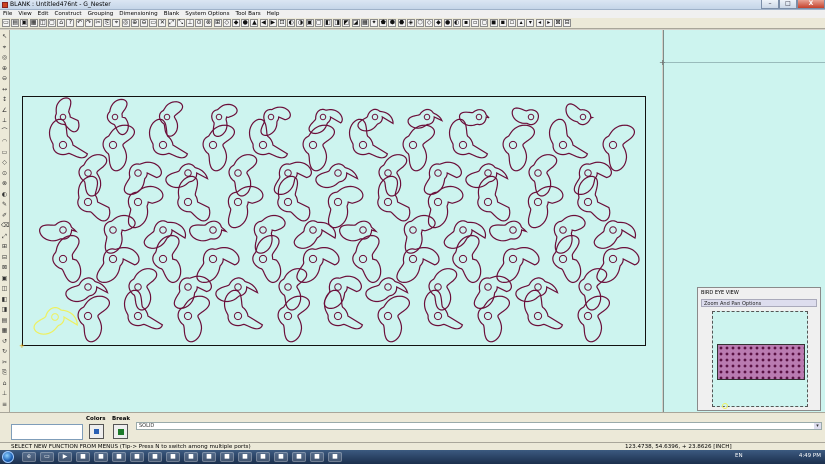 The width and height of the screenshot is (825, 464). What do you see at coordinates (4, 288) in the screenshot?
I see `left-tool-icon: ◫` at bounding box center [4, 288].